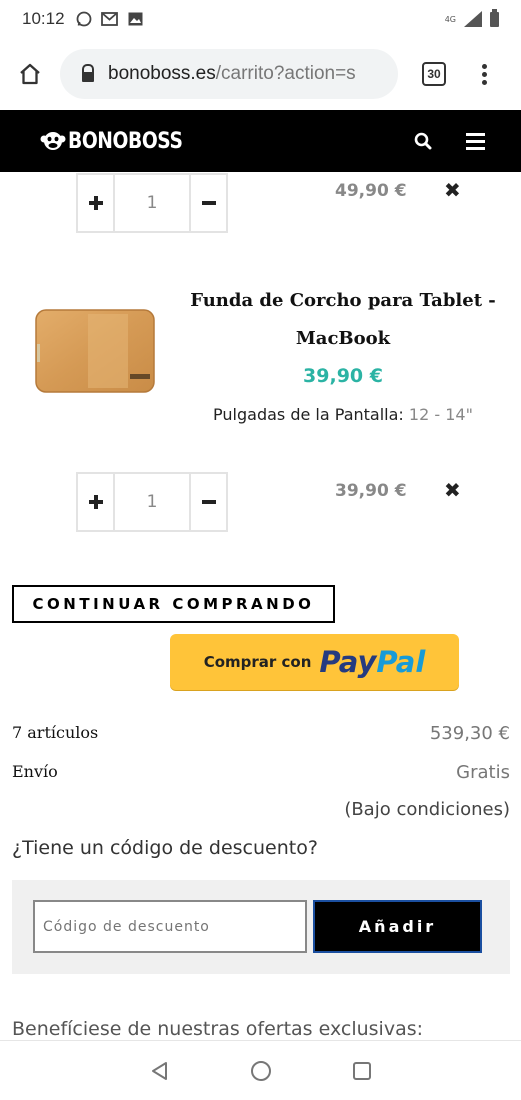  What do you see at coordinates (84, 19) in the screenshot?
I see `whatsapp-icon` at bounding box center [84, 19].